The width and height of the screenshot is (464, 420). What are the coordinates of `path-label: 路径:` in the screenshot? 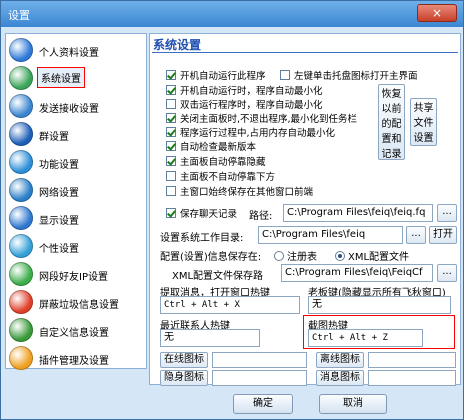 It's located at (261, 216).